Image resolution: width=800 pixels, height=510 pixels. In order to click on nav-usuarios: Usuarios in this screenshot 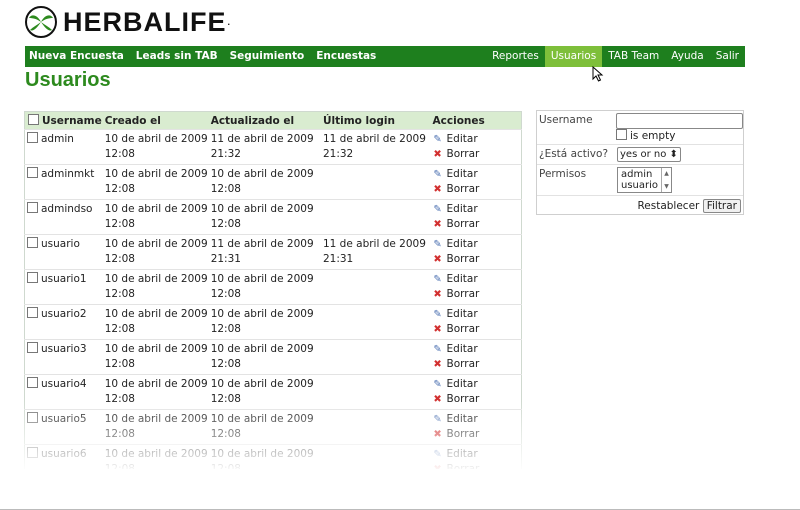, I will do `click(573, 56)`.